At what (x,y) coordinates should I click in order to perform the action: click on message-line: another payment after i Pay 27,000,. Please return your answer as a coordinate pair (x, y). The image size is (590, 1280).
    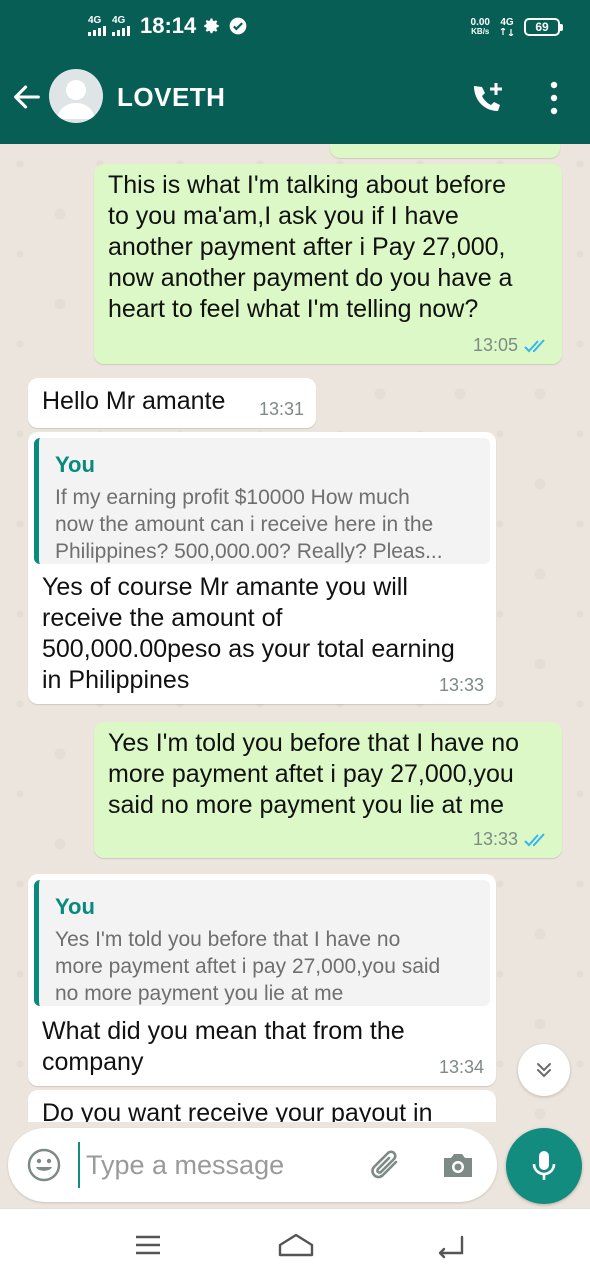
    Looking at the image, I should click on (307, 247).